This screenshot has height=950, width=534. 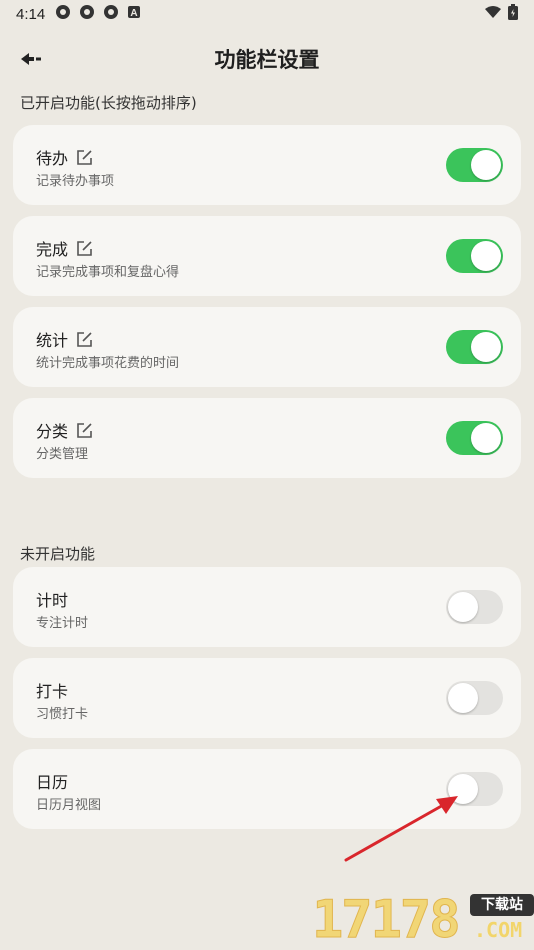 I want to click on feature-name: 计时, so click(x=52, y=599).